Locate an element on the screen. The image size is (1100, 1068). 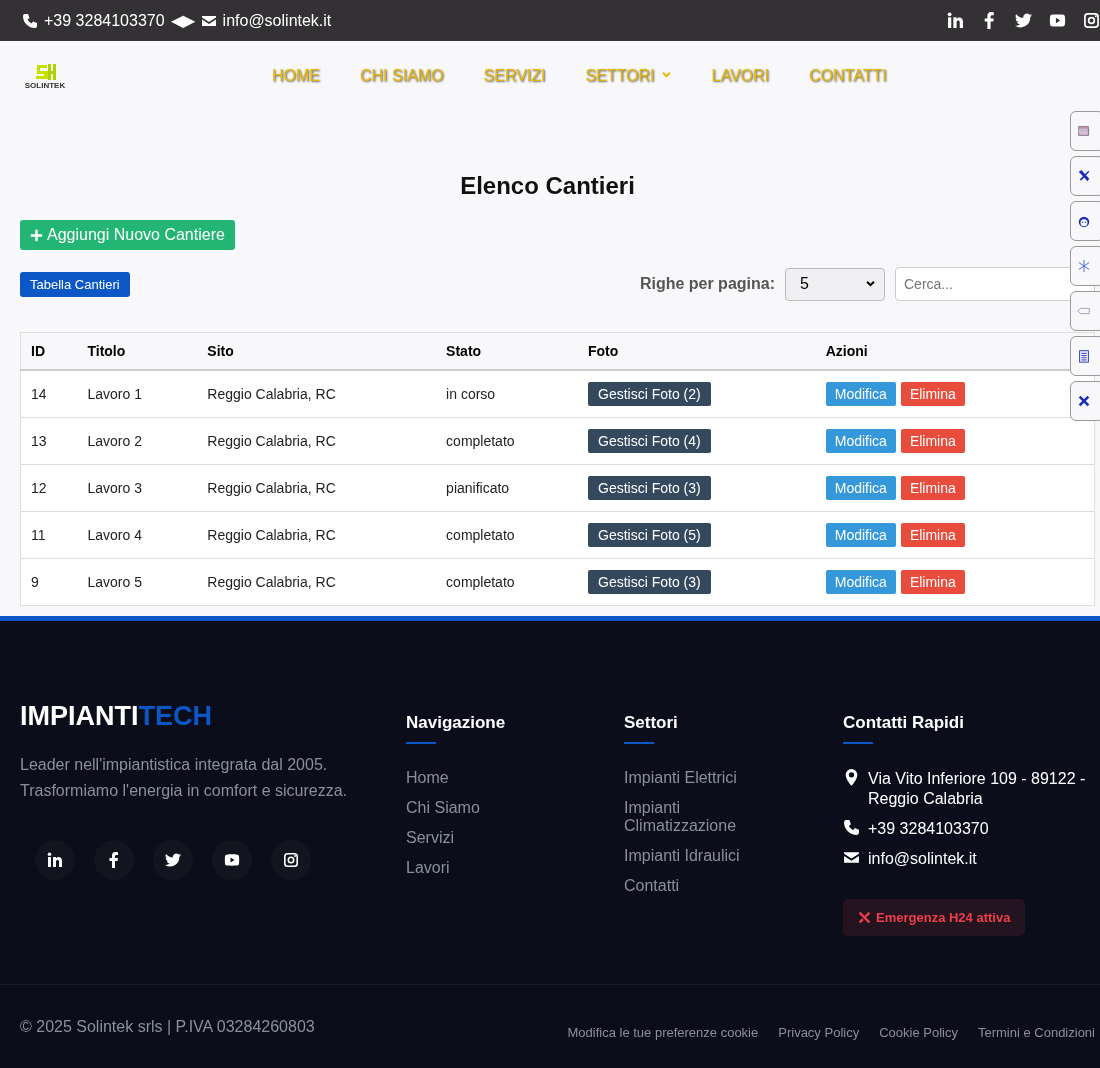
rows-per-page-select: 5 is located at coordinates (835, 284).